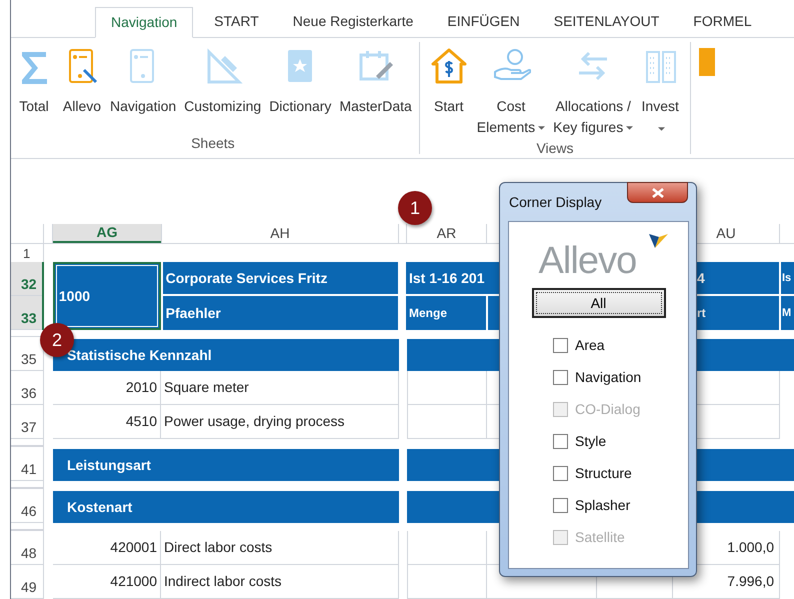 This screenshot has height=599, width=794. Describe the element at coordinates (107, 582) in the screenshot. I see `table-cell: 421000` at that location.